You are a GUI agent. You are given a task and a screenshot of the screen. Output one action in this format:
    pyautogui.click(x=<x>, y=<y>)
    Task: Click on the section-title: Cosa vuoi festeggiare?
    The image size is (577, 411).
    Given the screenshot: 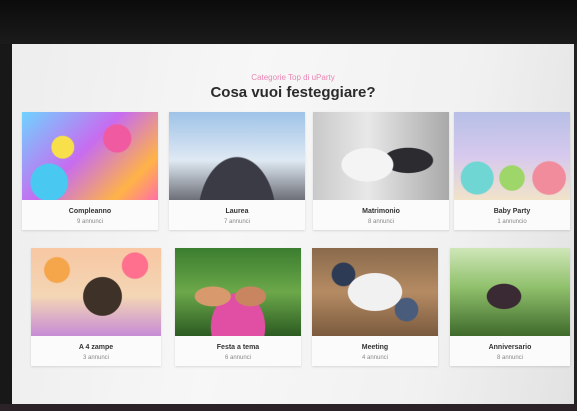 What is the action you would take?
    pyautogui.click(x=293, y=92)
    